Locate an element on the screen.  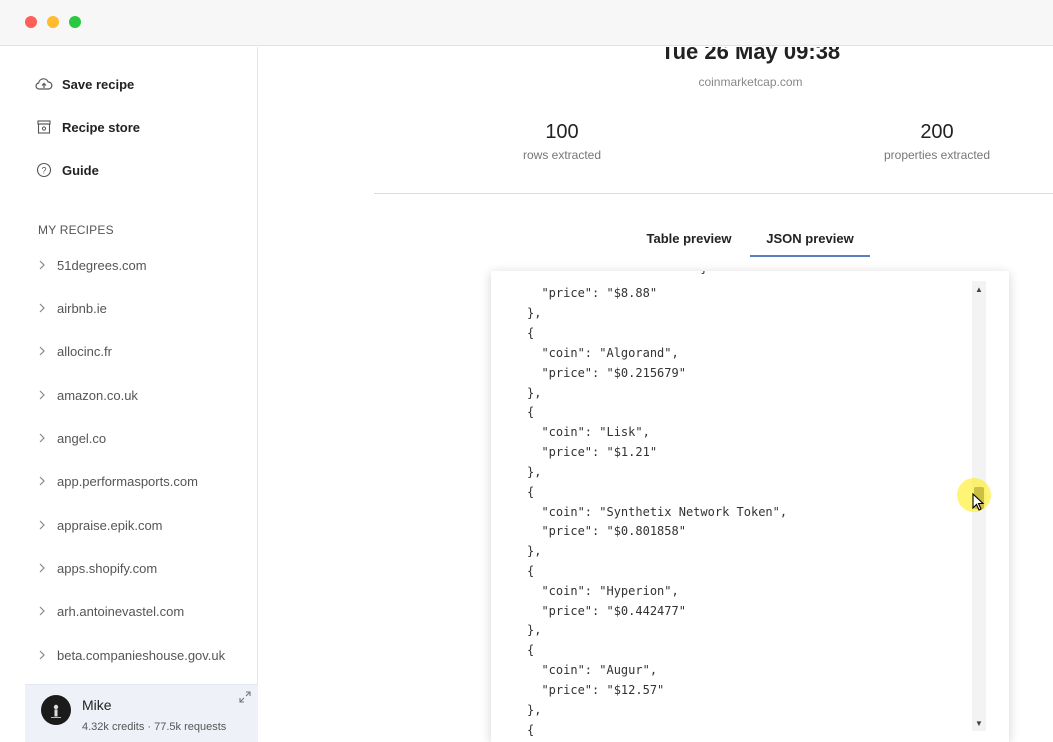
recipe-store-label: Recipe store is located at coordinates (101, 127).